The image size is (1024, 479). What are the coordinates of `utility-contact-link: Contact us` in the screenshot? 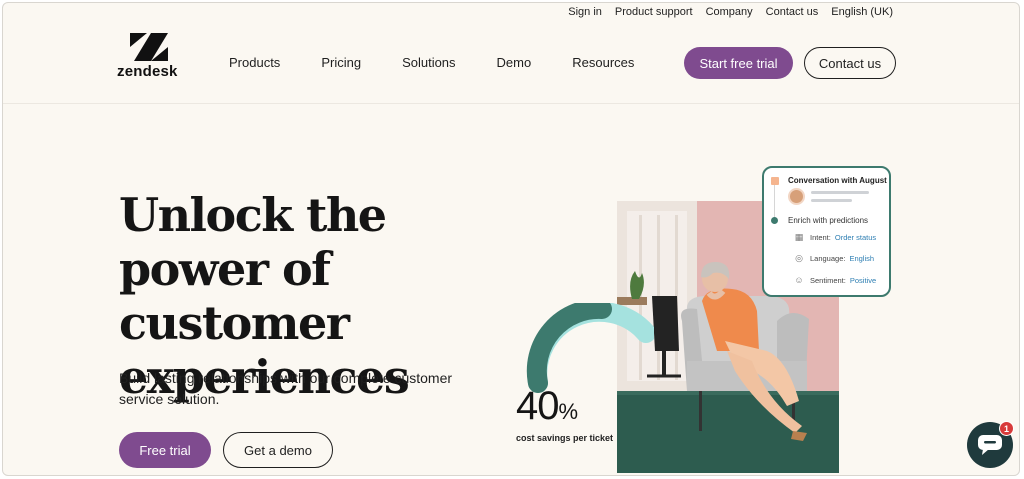 It's located at (792, 12).